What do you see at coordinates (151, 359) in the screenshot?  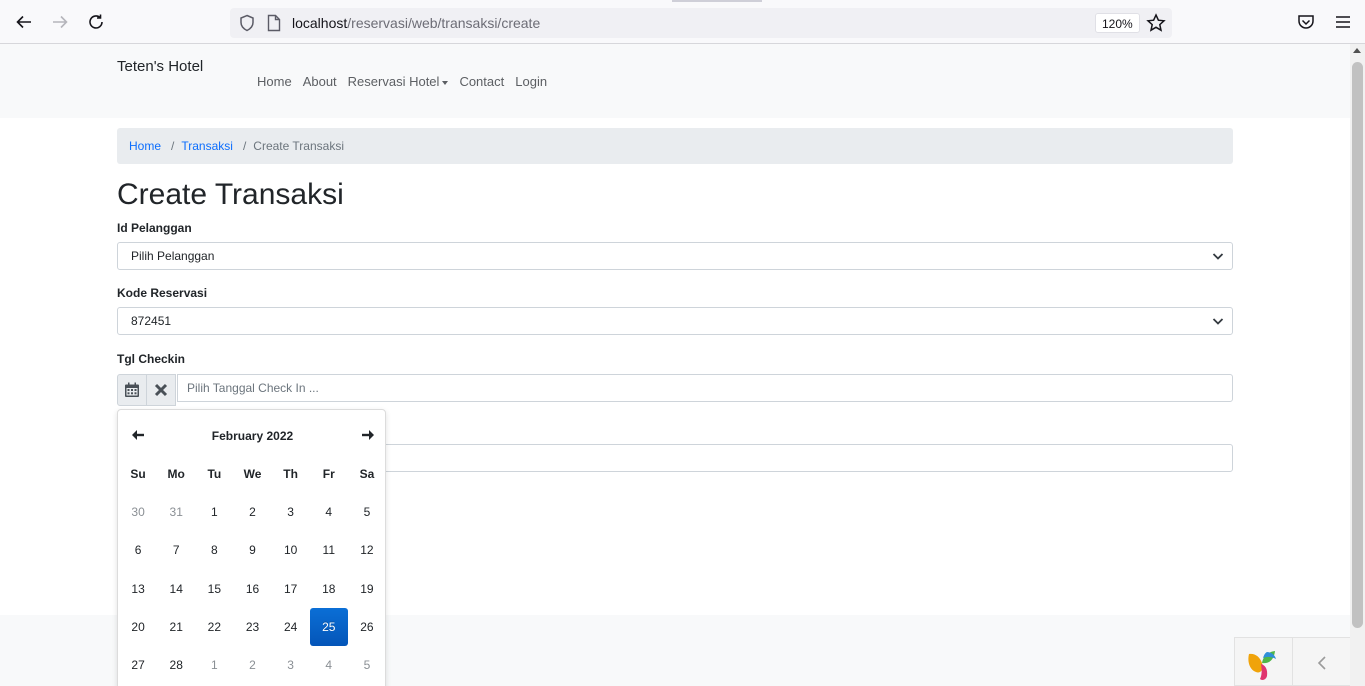 I see `checkin-label: Tgl Checkin` at bounding box center [151, 359].